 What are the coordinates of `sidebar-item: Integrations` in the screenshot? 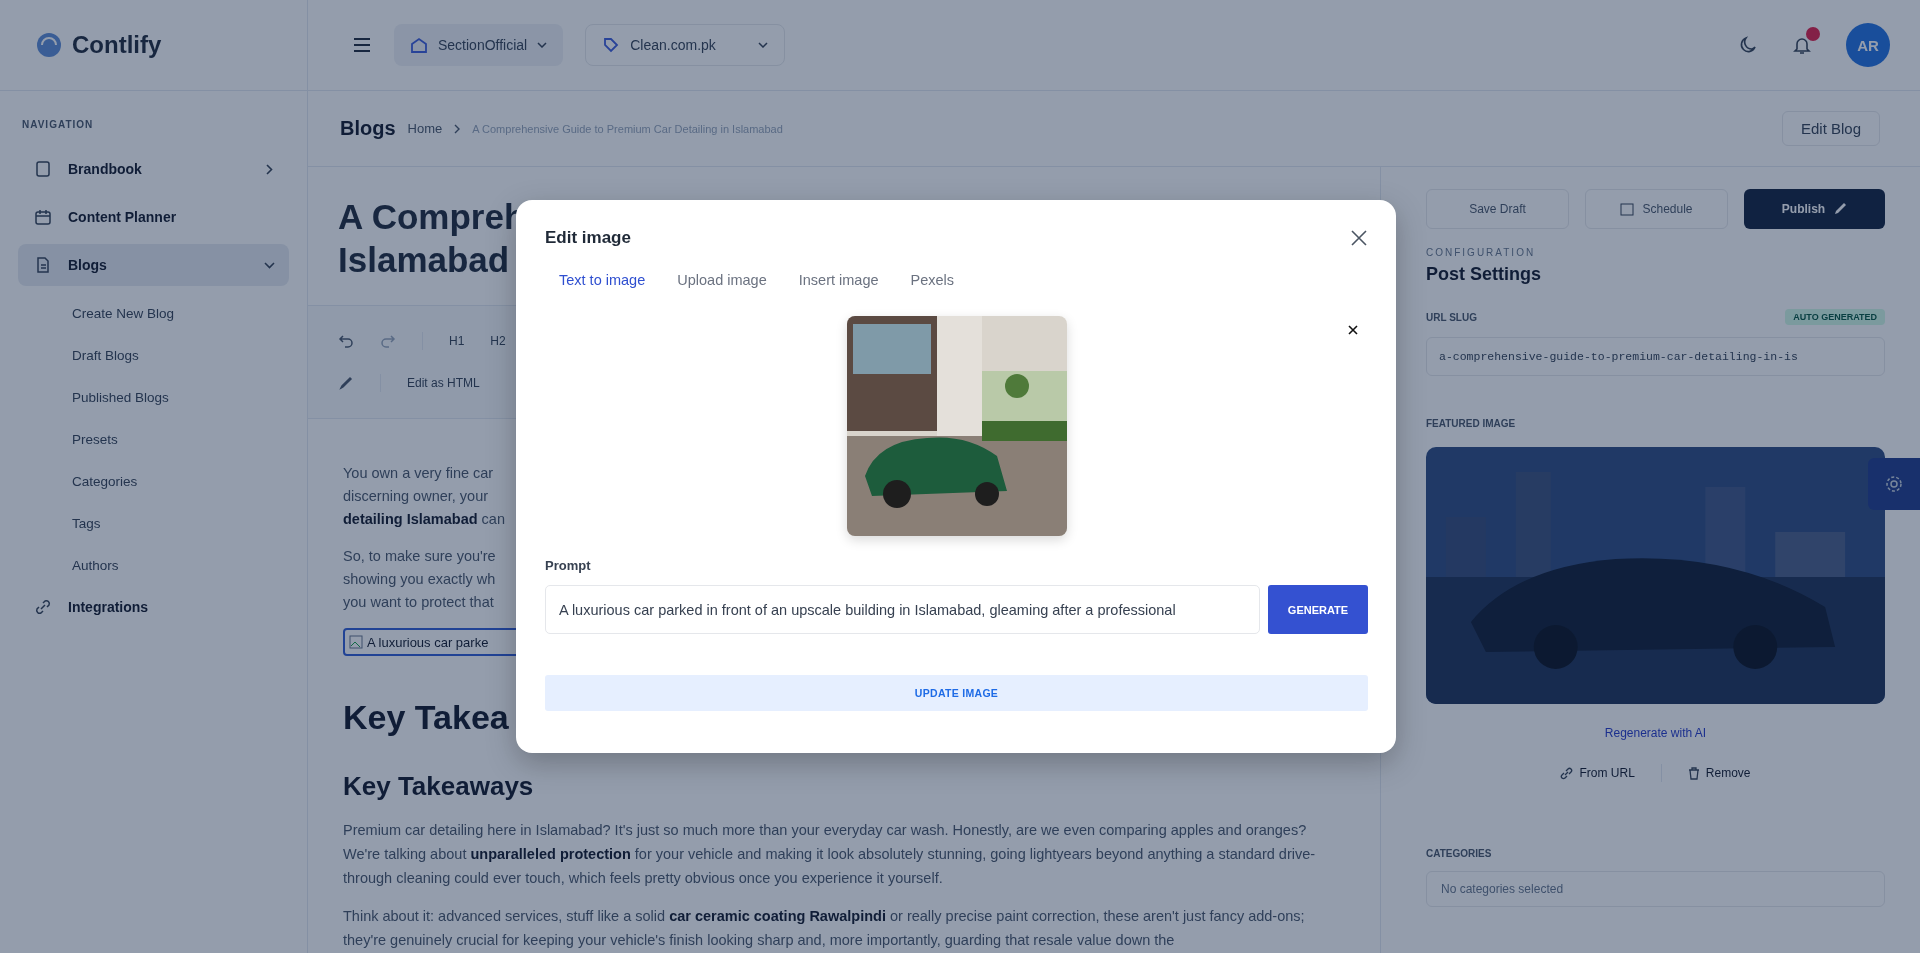 It's located at (153, 607).